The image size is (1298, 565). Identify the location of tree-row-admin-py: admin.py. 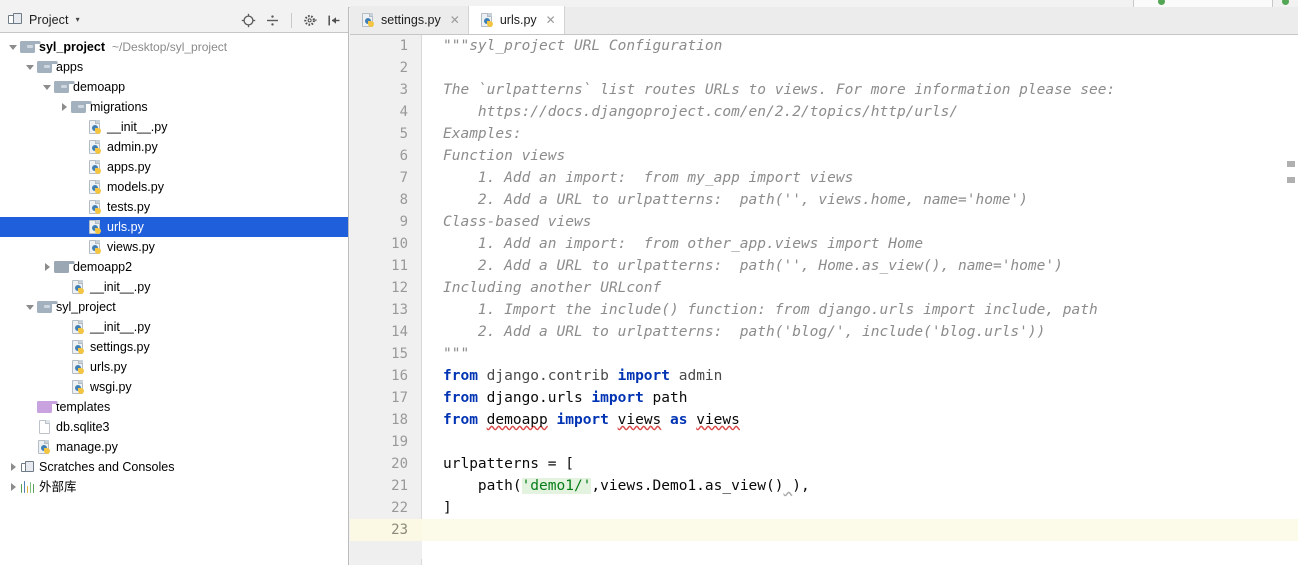
(174, 147).